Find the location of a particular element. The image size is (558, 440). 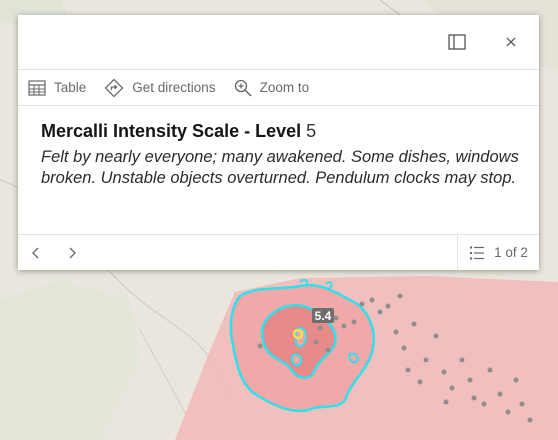

close-icon is located at coordinates (511, 42).